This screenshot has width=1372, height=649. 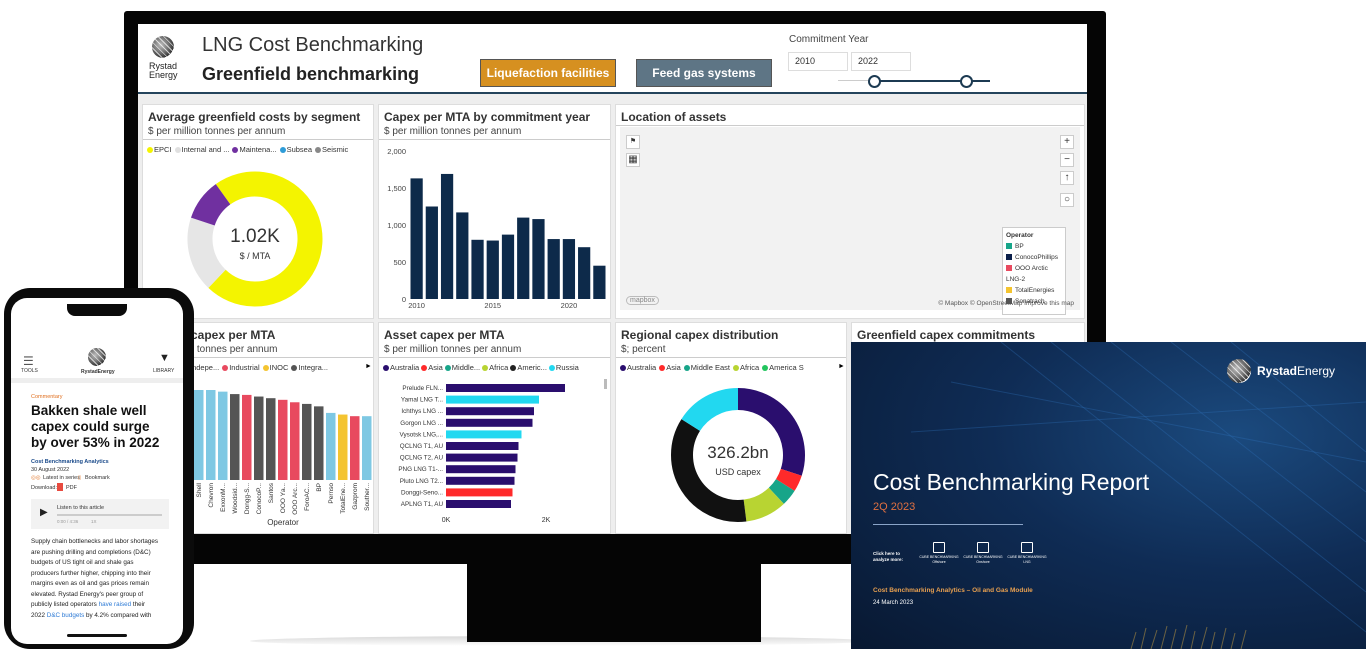 What do you see at coordinates (71, 488) in the screenshot?
I see `pdf-label: PDF` at bounding box center [71, 488].